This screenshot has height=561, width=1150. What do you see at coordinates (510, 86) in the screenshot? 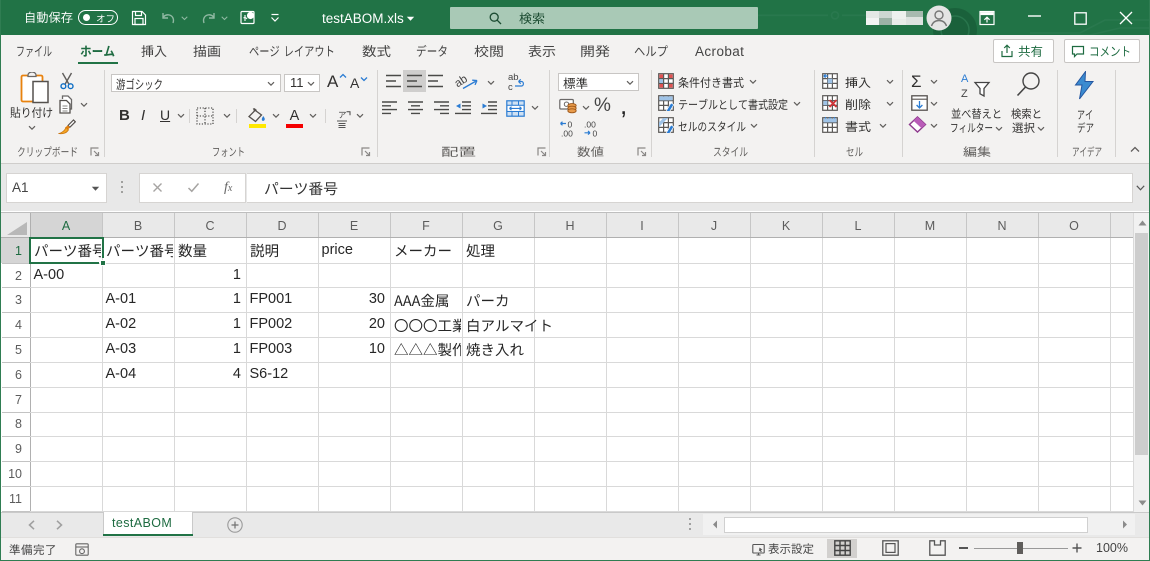
I see `svg-text: c` at bounding box center [510, 86].